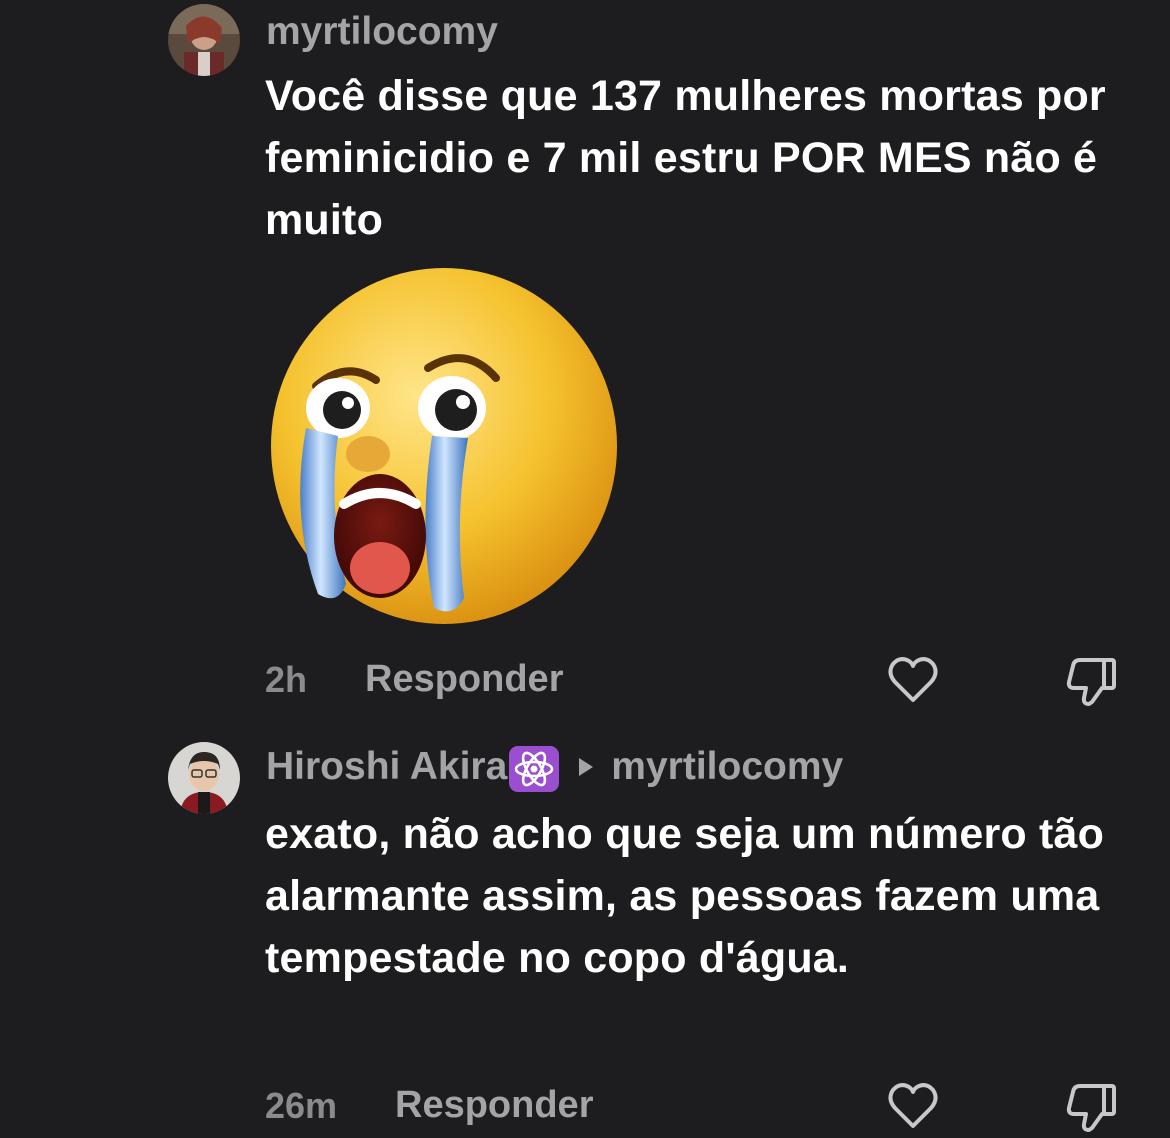 Image resolution: width=1170 pixels, height=1138 pixels. I want to click on comment-username: myrtilocomy, so click(382, 31).